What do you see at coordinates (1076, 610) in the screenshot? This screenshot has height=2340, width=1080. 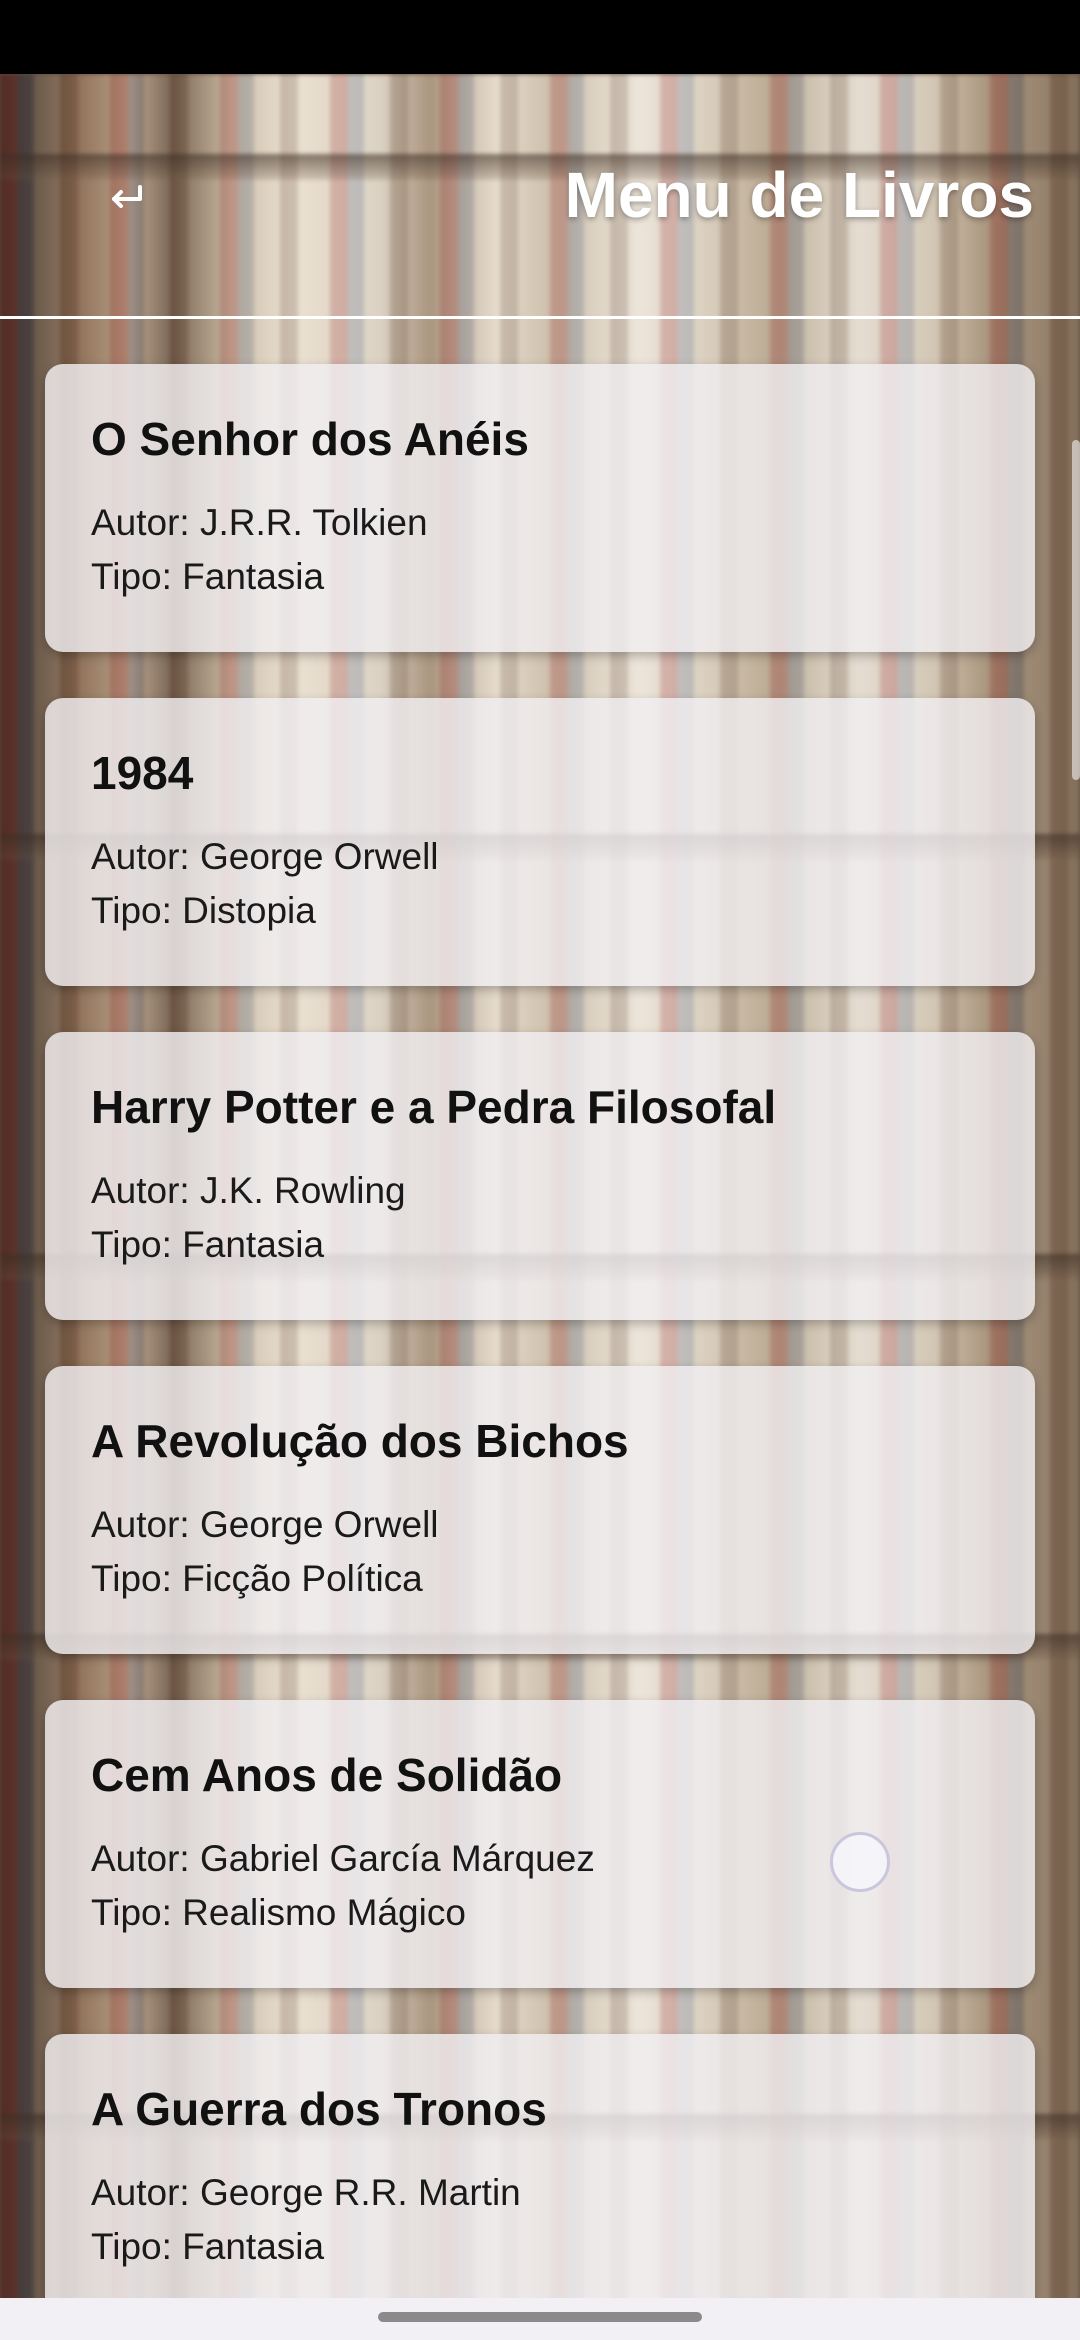 I see `scrollbar` at bounding box center [1076, 610].